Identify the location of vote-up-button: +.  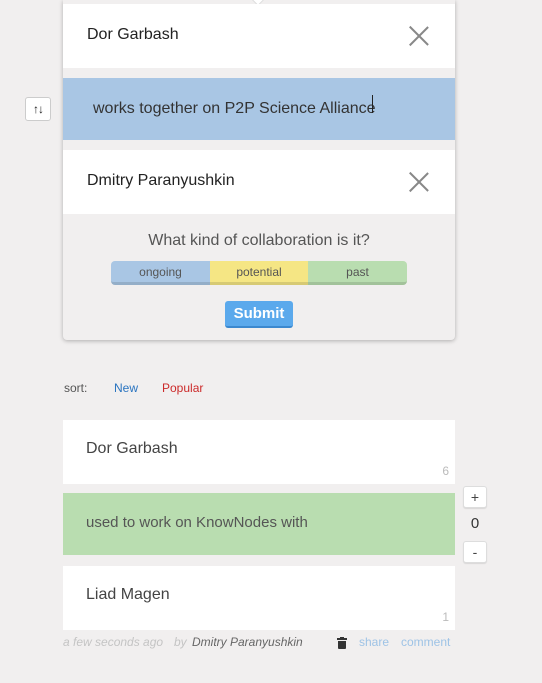
(475, 497).